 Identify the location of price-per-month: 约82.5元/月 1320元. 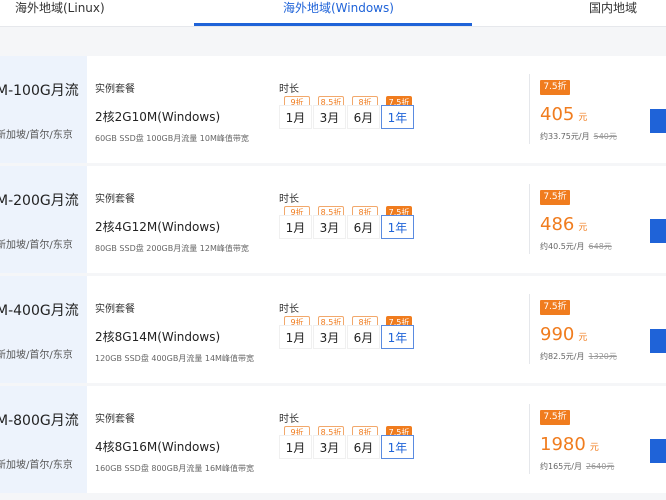
(578, 356).